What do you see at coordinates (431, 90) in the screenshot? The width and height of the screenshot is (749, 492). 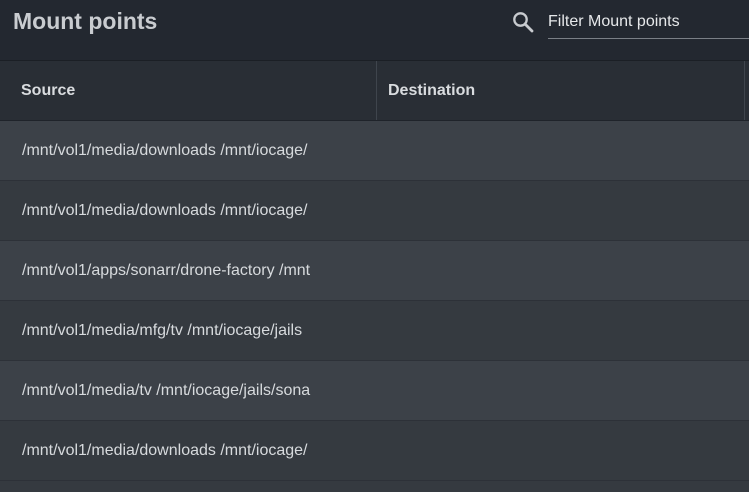 I see `column-header-destination: Destination` at bounding box center [431, 90].